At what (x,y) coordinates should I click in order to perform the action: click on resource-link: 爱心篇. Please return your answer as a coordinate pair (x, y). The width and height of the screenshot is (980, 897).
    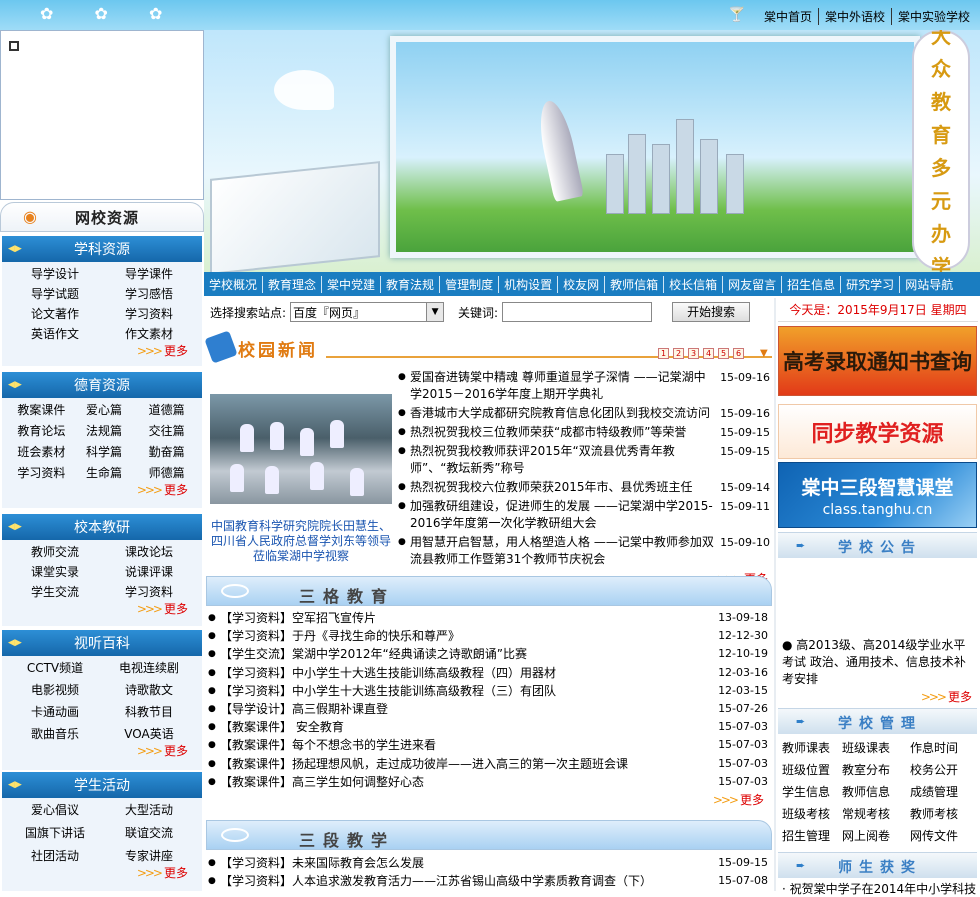
    Looking at the image, I should click on (104, 410).